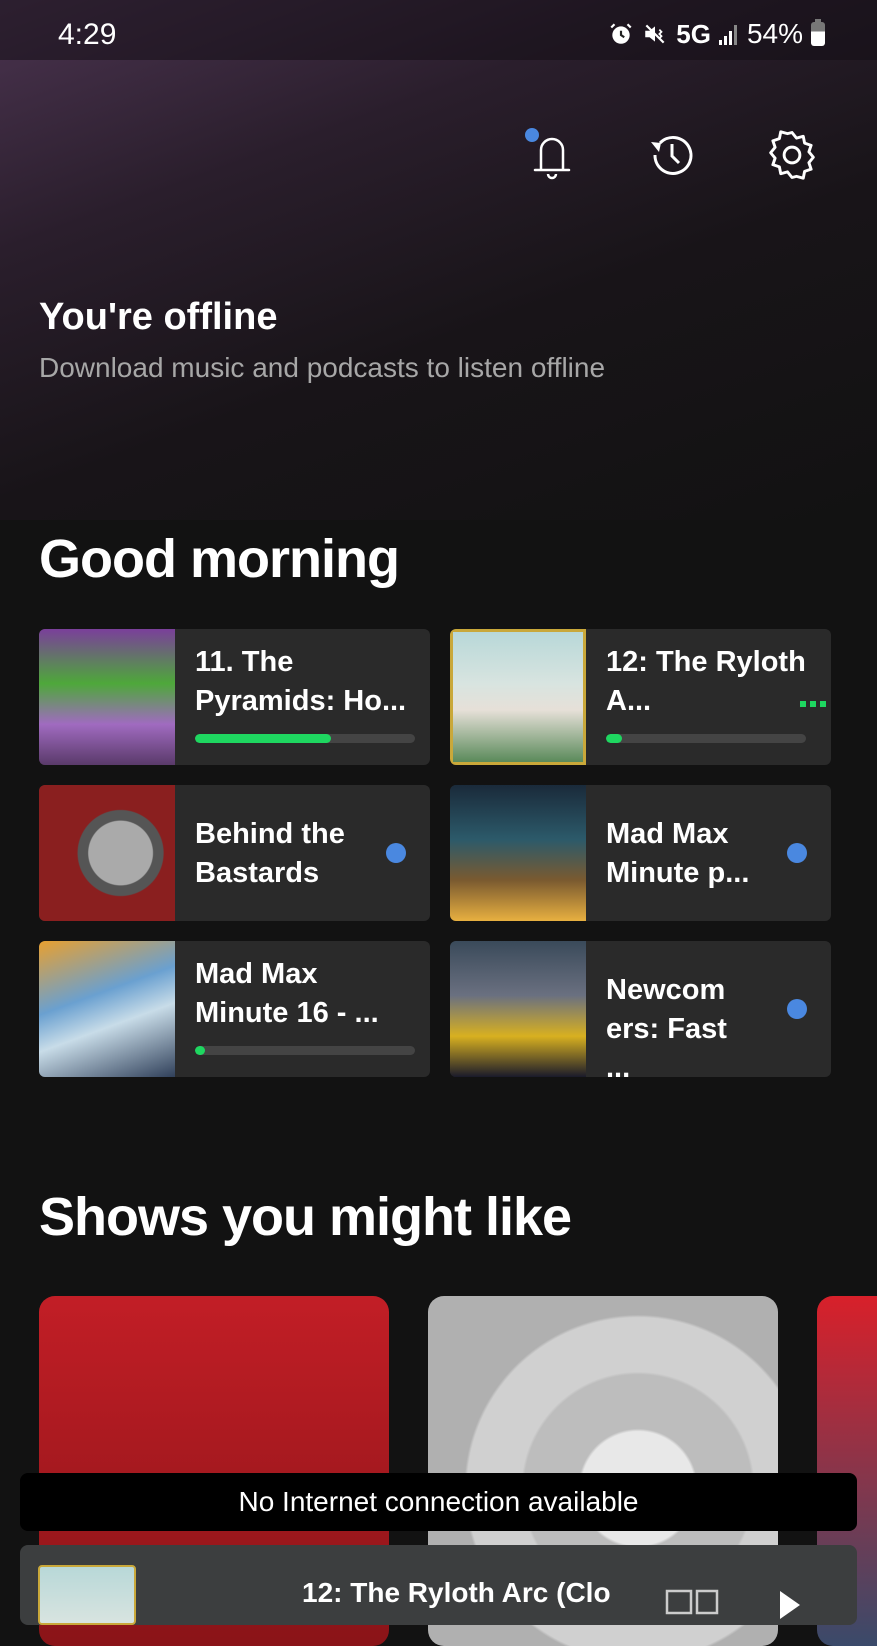 This screenshot has height=1646, width=877. What do you see at coordinates (813, 704) in the screenshot?
I see `now-playing-indicator` at bounding box center [813, 704].